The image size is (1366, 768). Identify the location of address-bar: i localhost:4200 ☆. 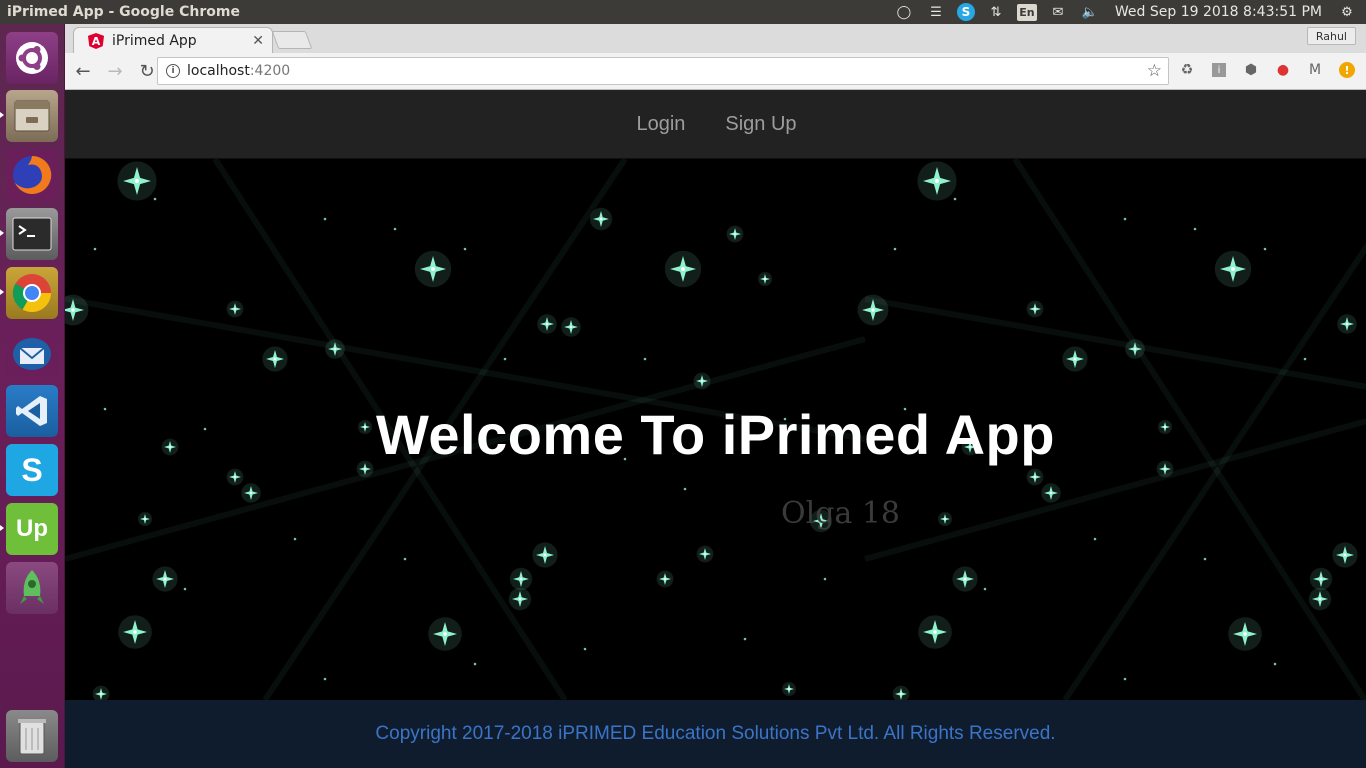
(663, 71).